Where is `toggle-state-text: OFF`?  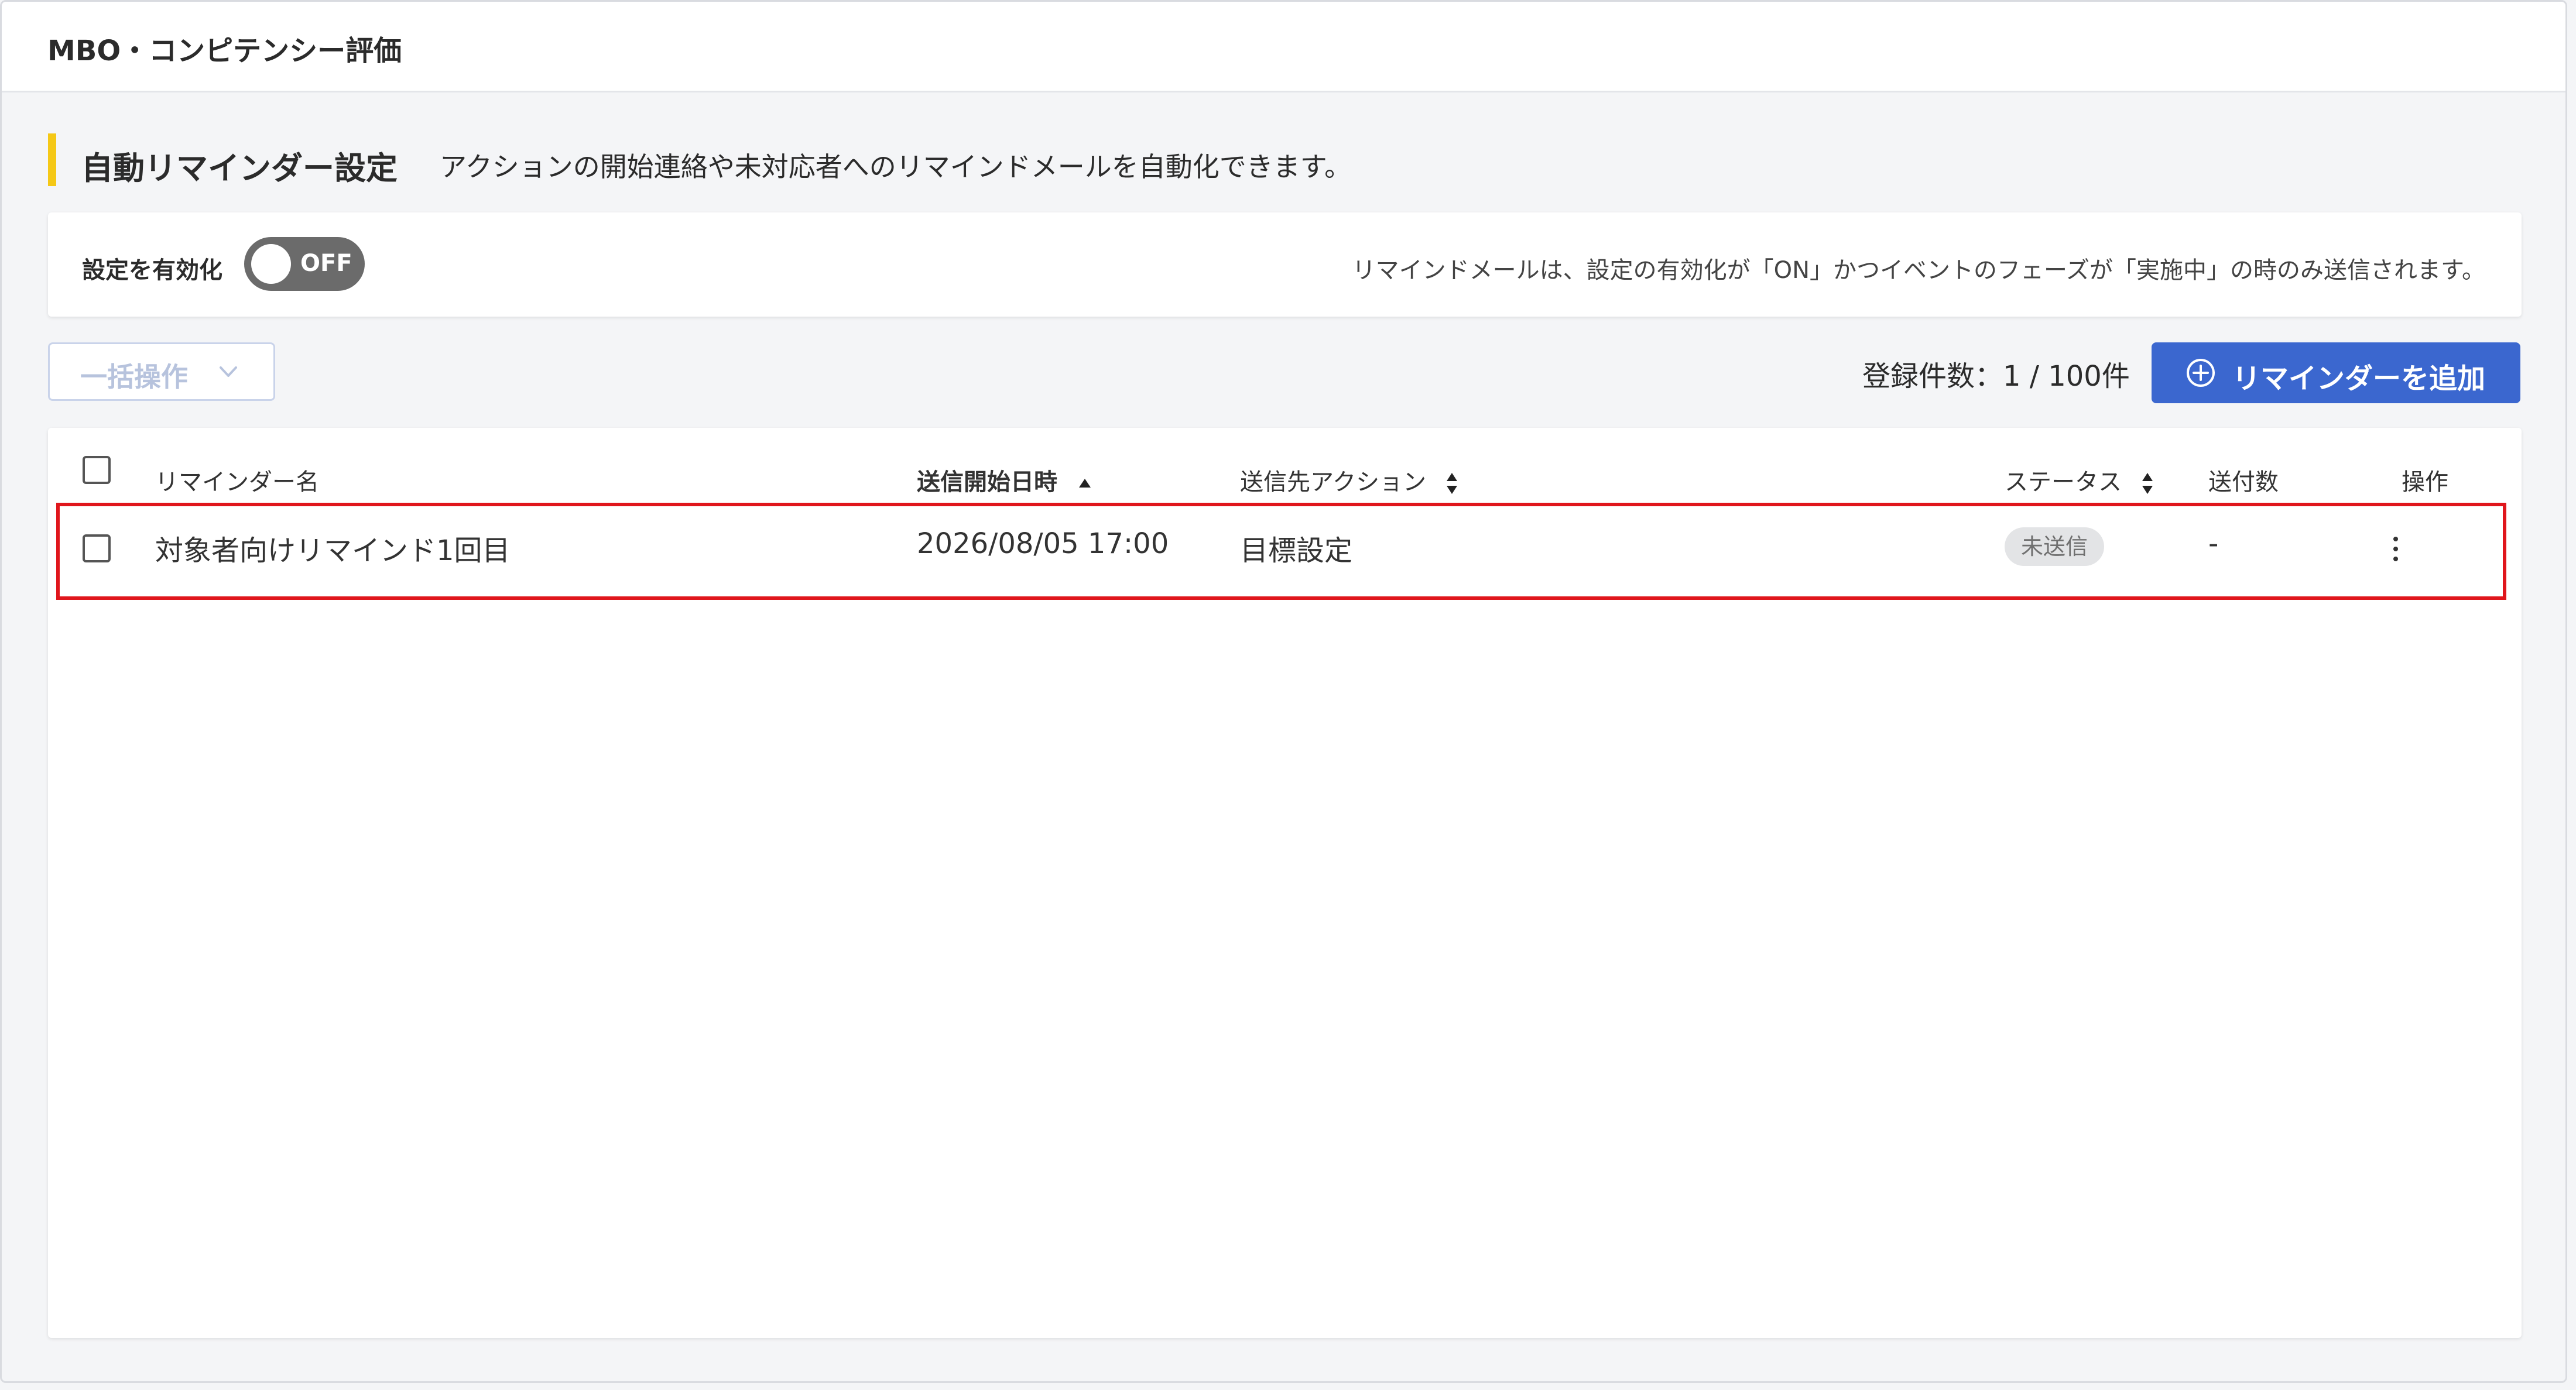
toggle-state-text: OFF is located at coordinates (326, 263).